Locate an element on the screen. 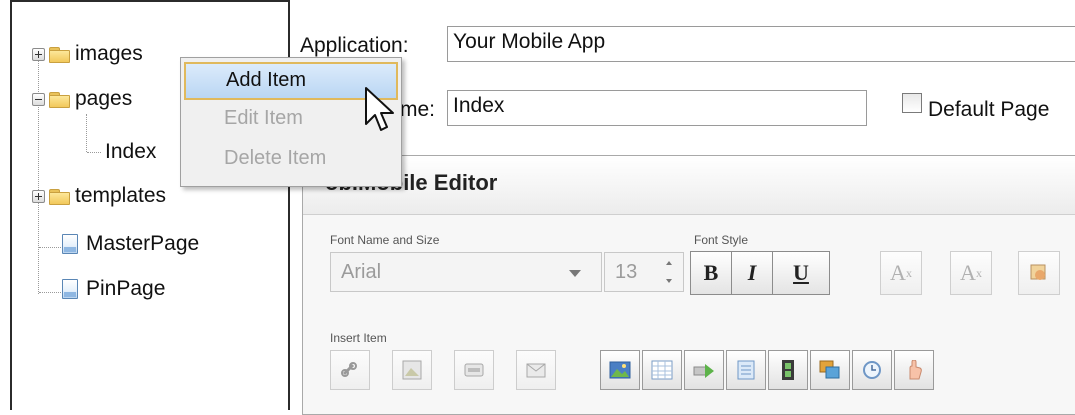  menu-item-delete-item: Delete Item is located at coordinates (291, 161).